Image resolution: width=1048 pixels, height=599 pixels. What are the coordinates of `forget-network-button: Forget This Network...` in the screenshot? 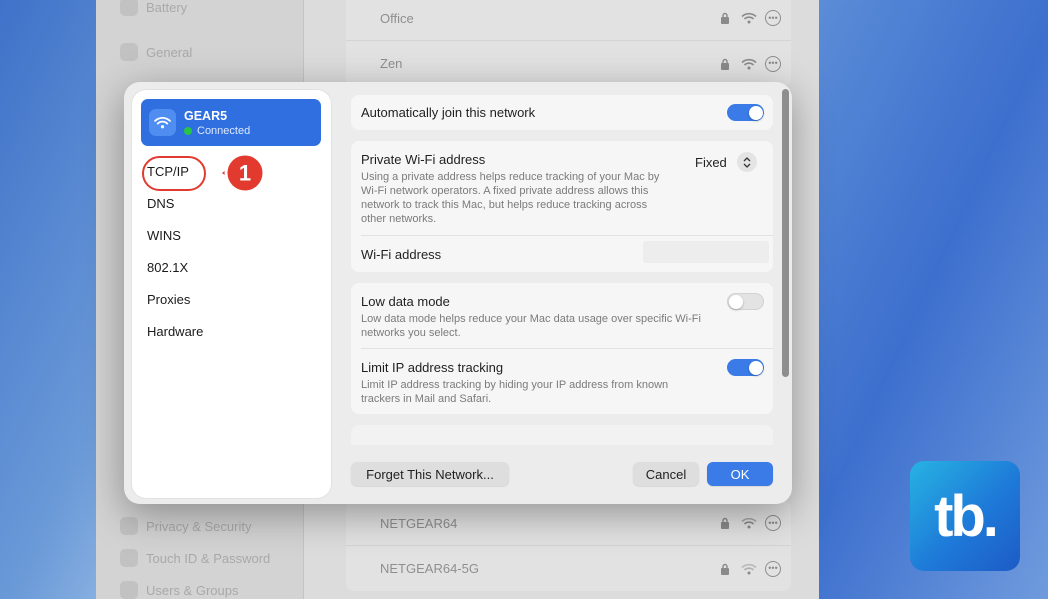 It's located at (430, 474).